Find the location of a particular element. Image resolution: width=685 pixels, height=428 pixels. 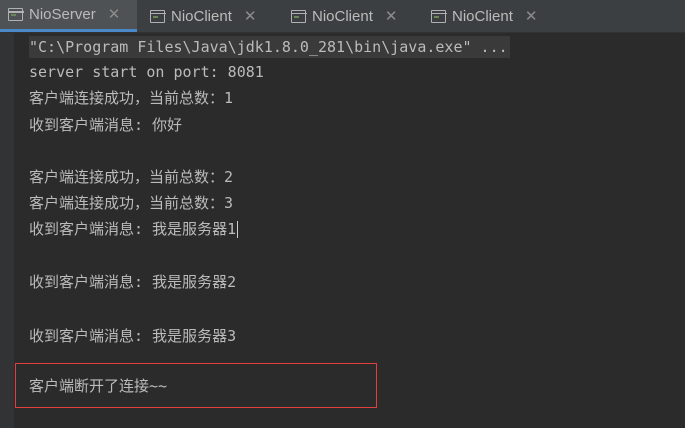

console-line-text: 收到客户端消息: 我是服务器1 is located at coordinates (133, 229).